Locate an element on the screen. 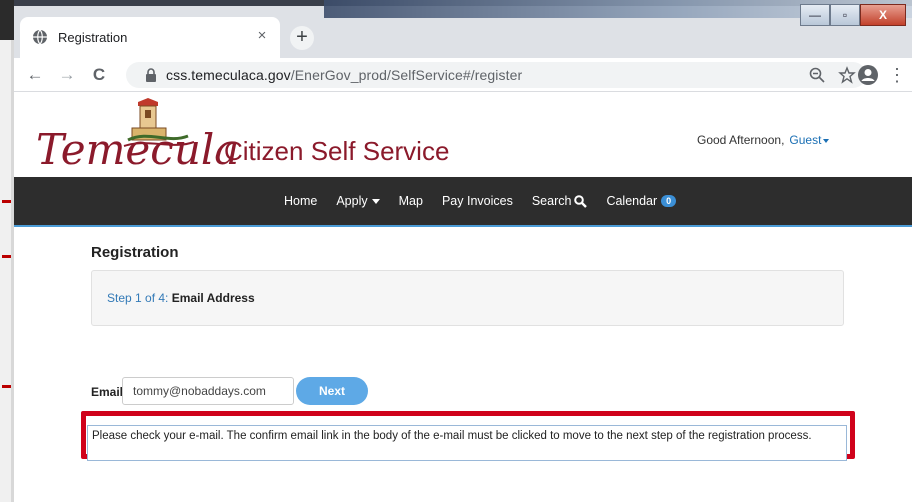 The height and width of the screenshot is (502, 912). tab-strip: Registration × + — ▫ X is located at coordinates (463, 29).